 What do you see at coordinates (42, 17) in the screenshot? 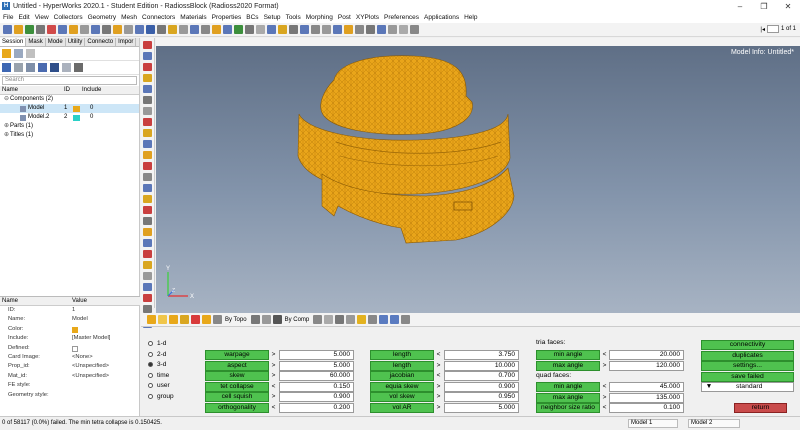
I see `menu-view: View` at bounding box center [42, 17].